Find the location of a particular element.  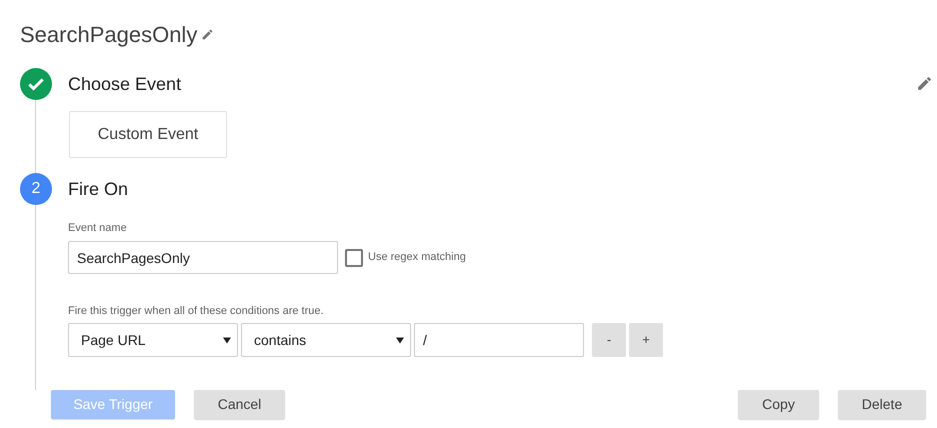

step-title: Choose Event is located at coordinates (125, 84).